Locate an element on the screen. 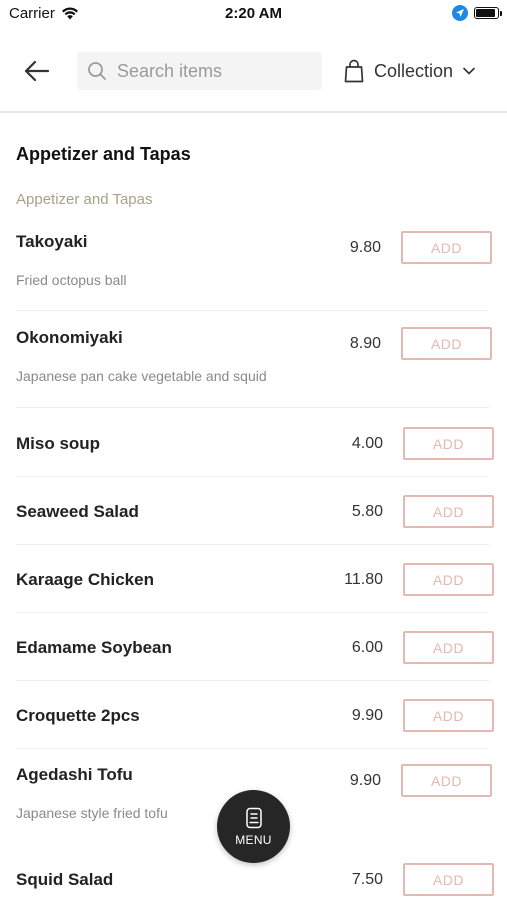 The width and height of the screenshot is (507, 900). search-bar is located at coordinates (199, 71).